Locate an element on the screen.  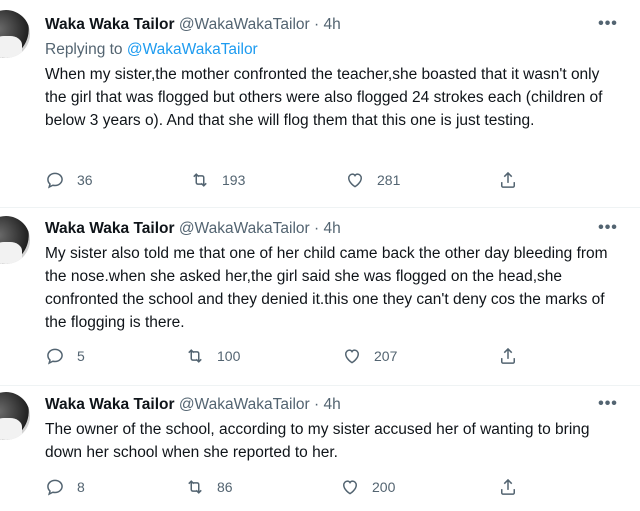
tweet-actions: 36 193 281 is located at coordinates (320, 180).